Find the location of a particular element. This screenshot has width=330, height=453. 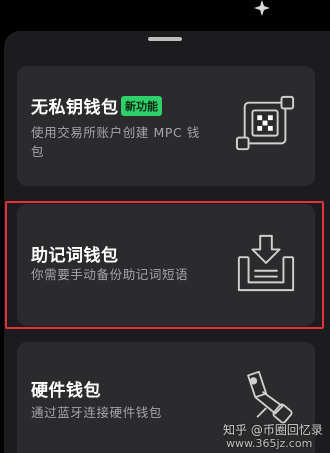

card-description: 通过蓝牙连接硬件钱包 is located at coordinates (97, 412).